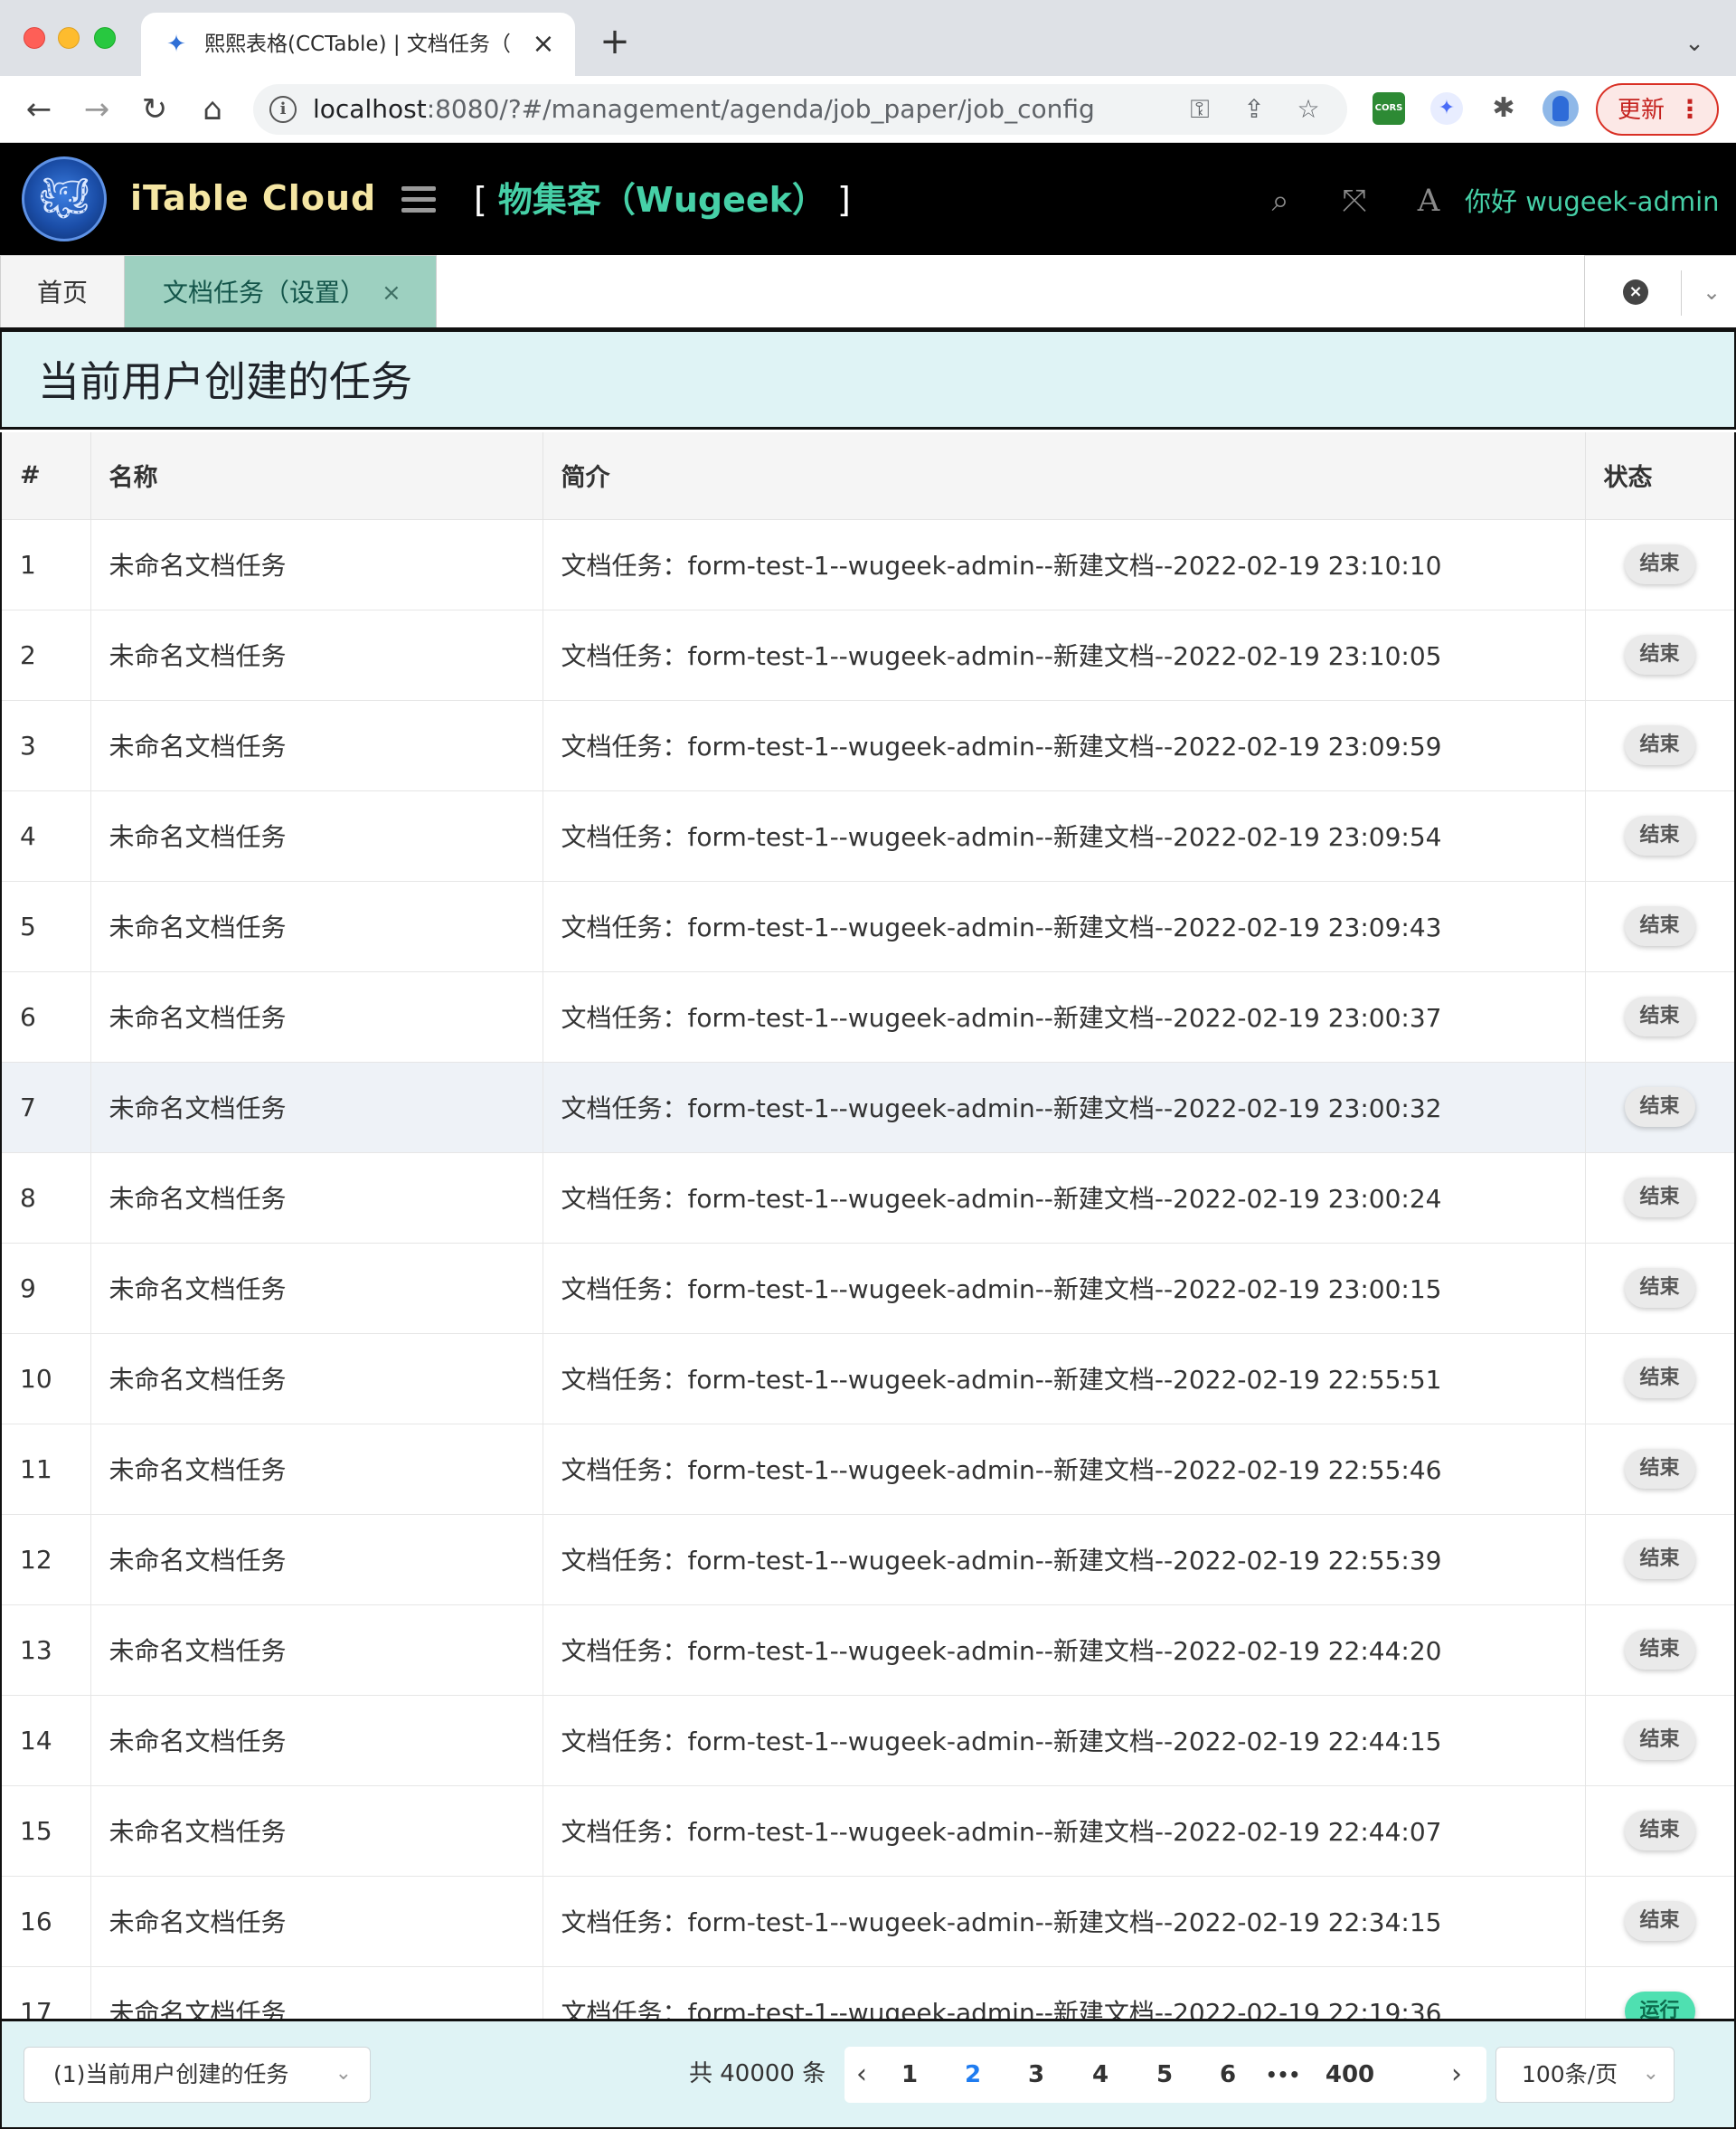 The width and height of the screenshot is (1736, 2129). What do you see at coordinates (283, 109) in the screenshot?
I see `site-info-icon: i` at bounding box center [283, 109].